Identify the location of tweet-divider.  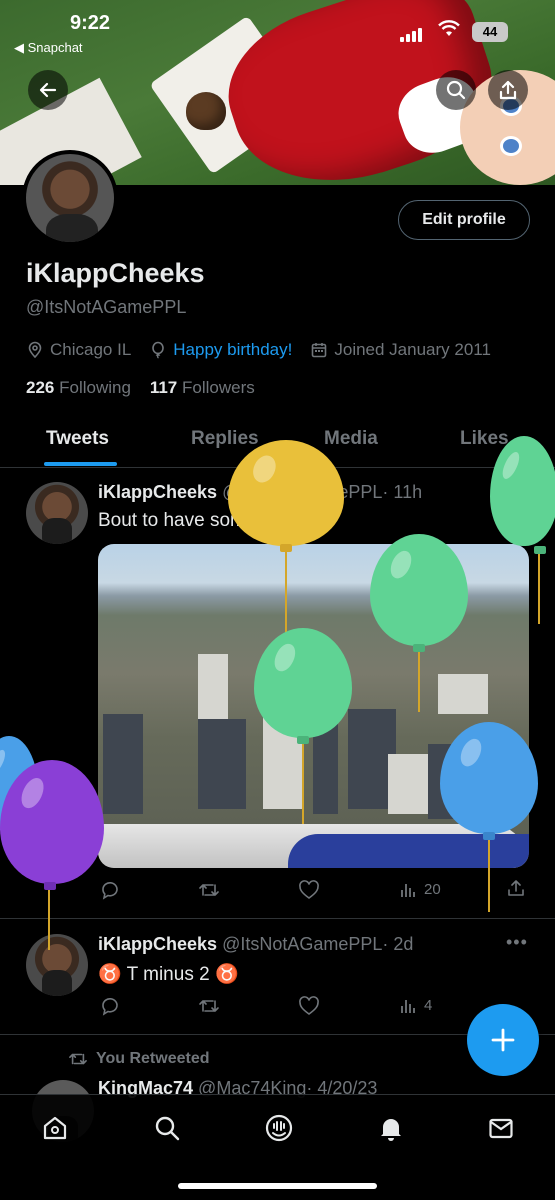
(277, 918).